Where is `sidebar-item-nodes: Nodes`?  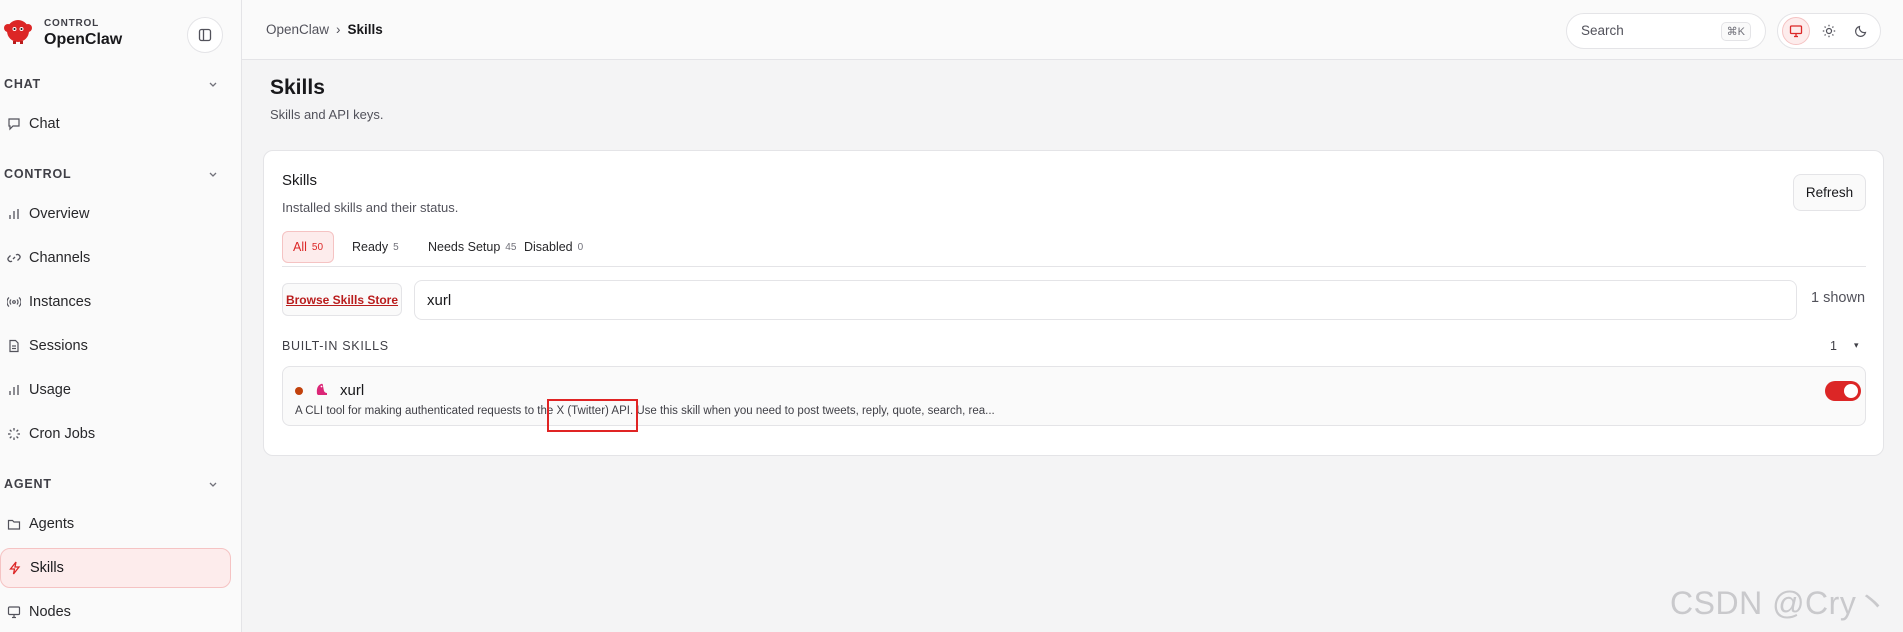 sidebar-item-nodes: Nodes is located at coordinates (115, 612).